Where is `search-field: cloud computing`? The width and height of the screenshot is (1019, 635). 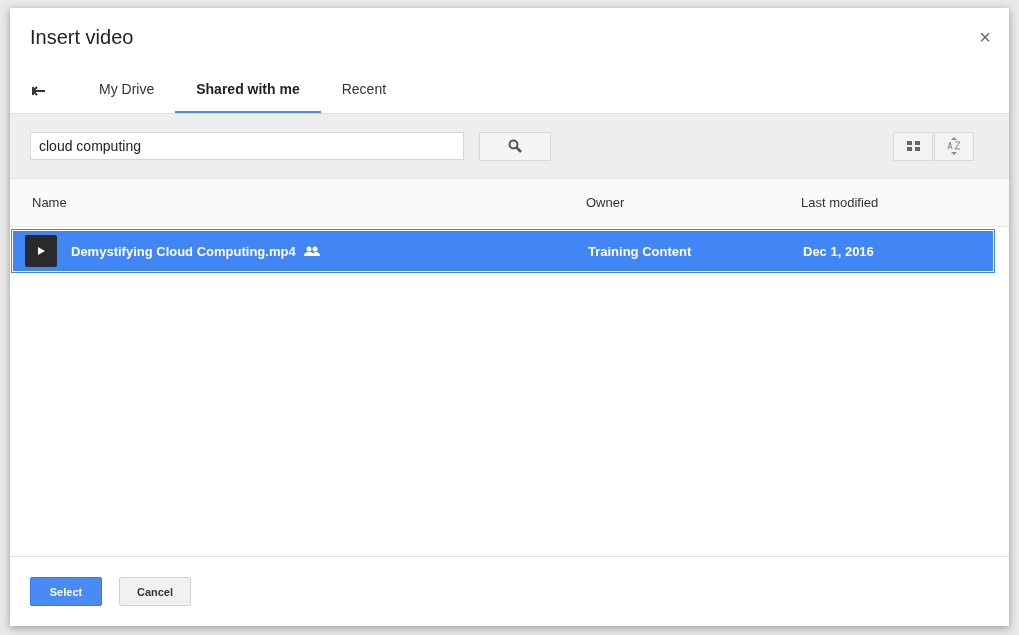 search-field: cloud computing is located at coordinates (247, 146).